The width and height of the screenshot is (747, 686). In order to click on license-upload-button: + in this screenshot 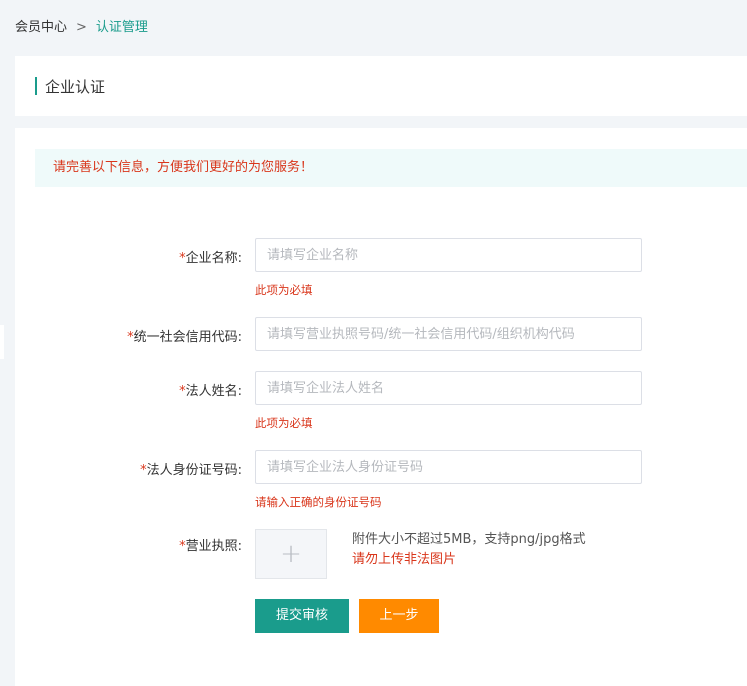, I will do `click(291, 554)`.